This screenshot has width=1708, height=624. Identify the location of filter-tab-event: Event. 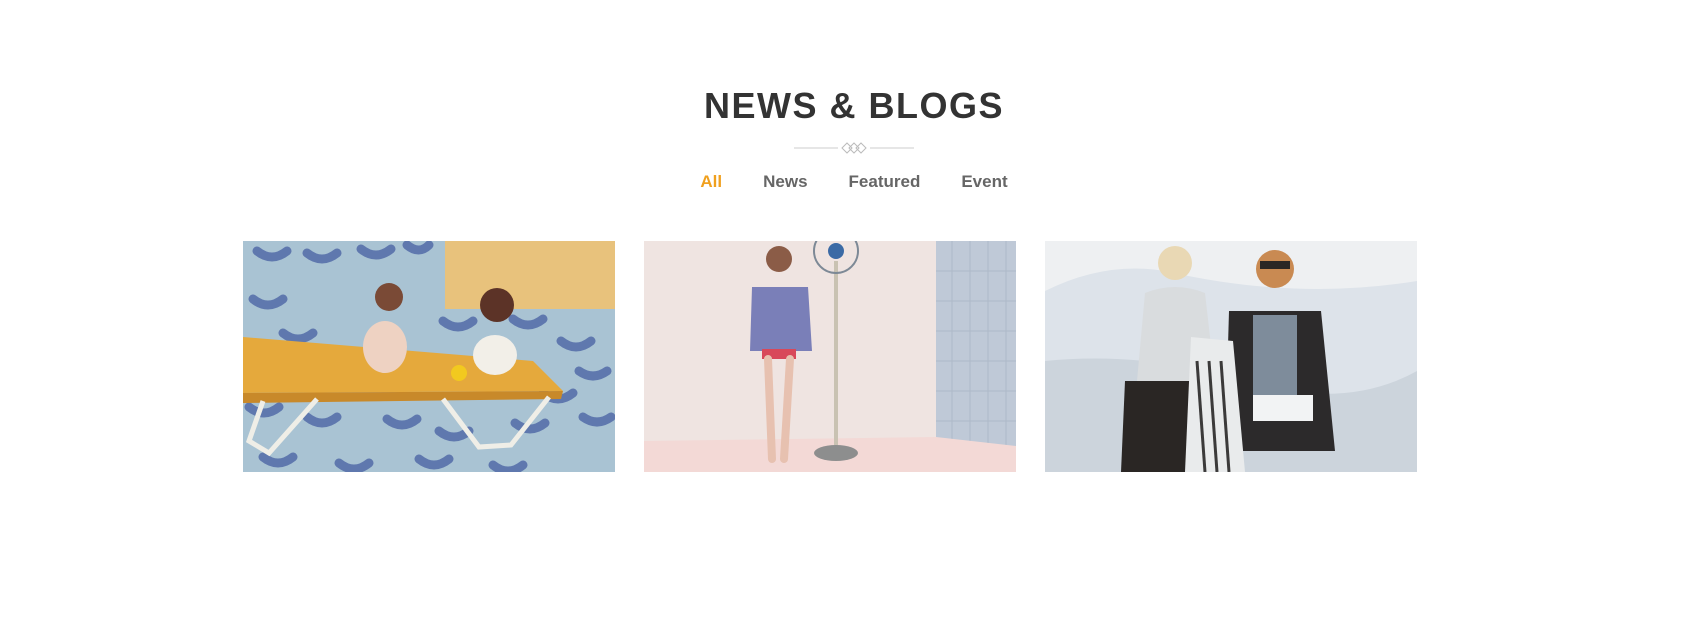
(984, 182).